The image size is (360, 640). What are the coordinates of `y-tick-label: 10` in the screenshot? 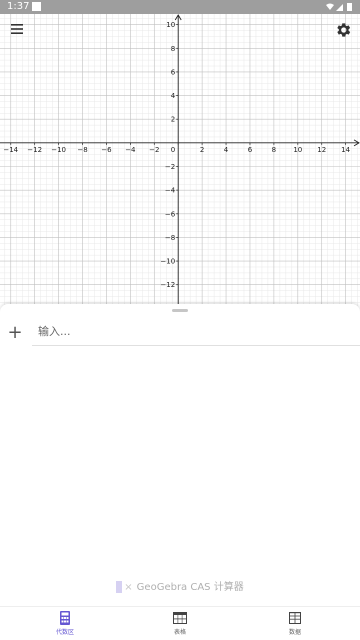 It's located at (170, 25).